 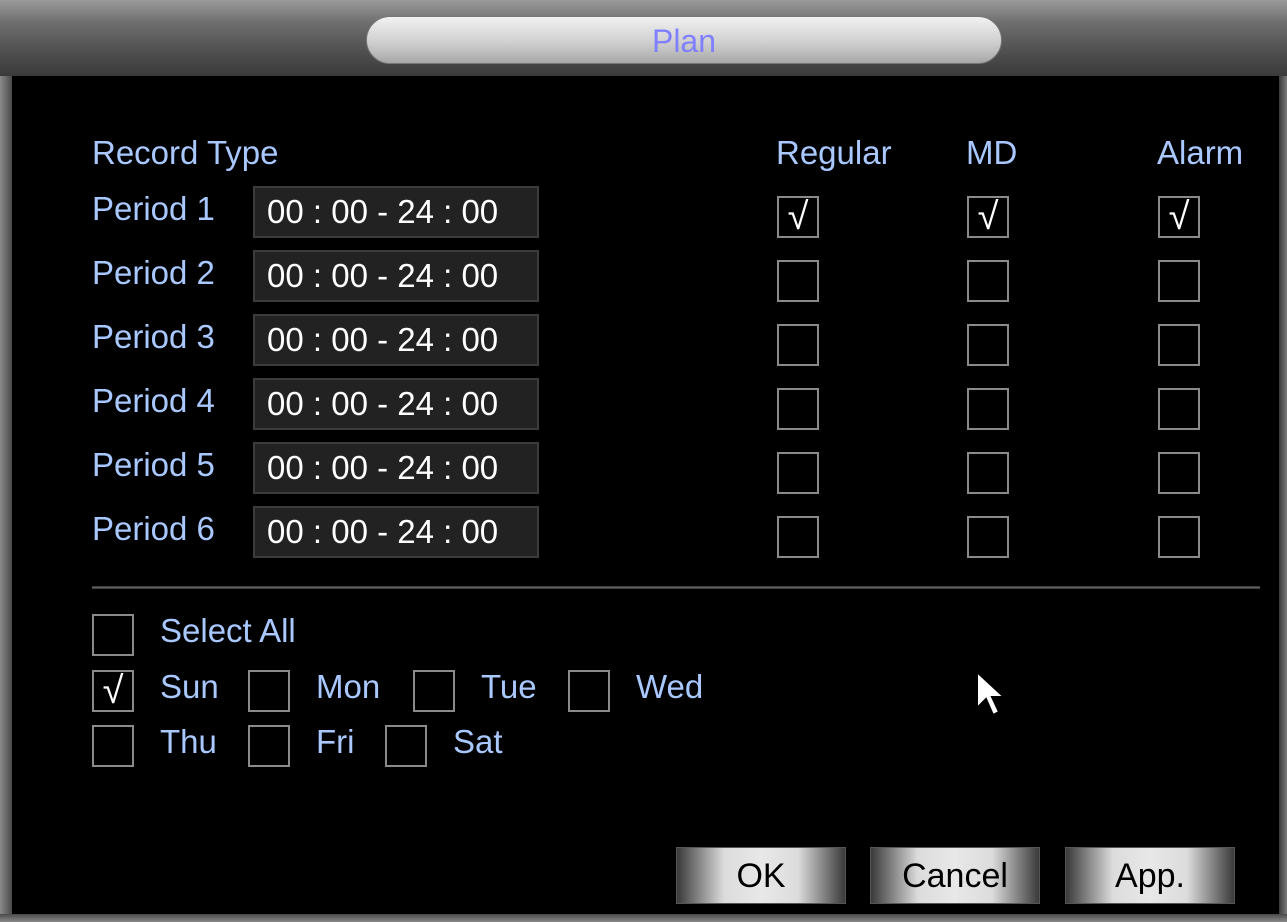 I want to click on period-6-md-checkbox, so click(x=988, y=537).